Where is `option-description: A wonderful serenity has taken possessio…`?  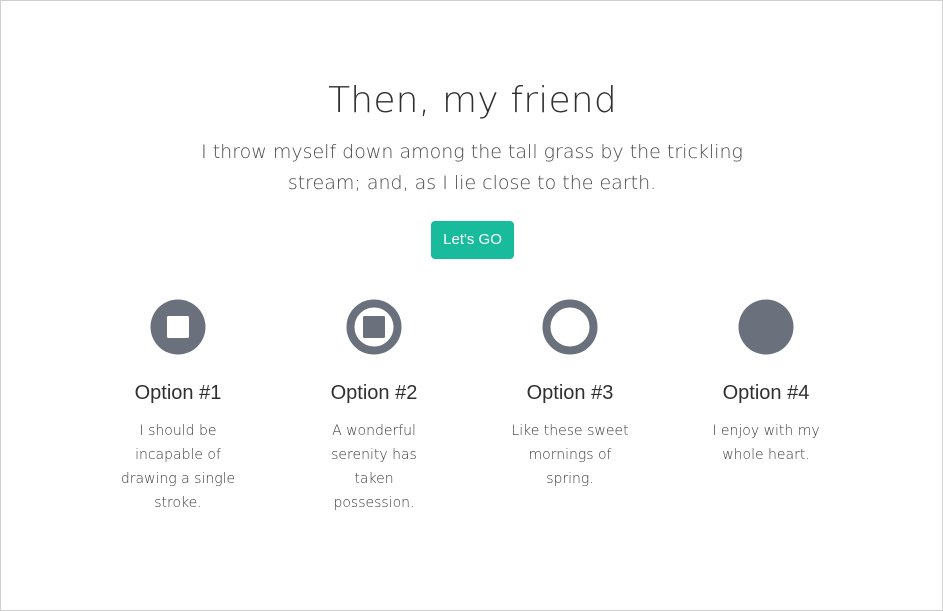 option-description: A wonderful serenity has taken possessio… is located at coordinates (374, 467).